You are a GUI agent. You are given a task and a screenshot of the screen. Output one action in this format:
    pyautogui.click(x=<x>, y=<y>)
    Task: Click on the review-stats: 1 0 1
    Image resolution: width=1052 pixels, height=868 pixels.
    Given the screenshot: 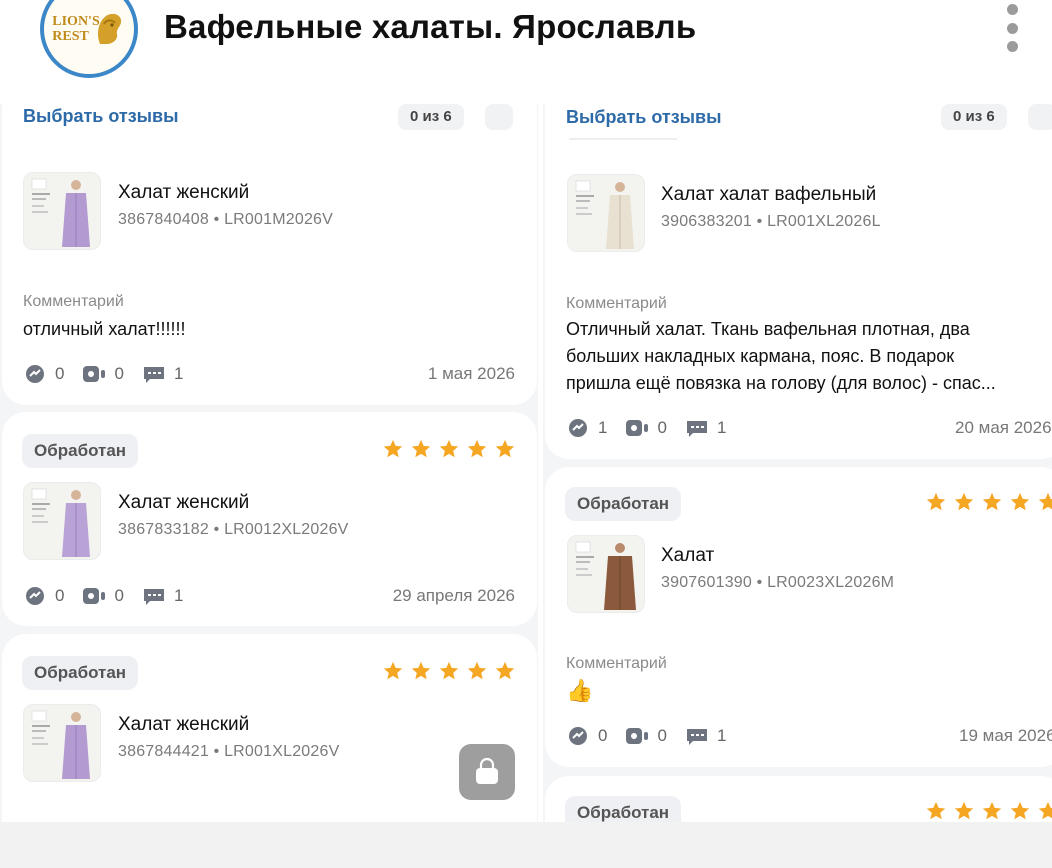 What is the action you would take?
    pyautogui.click(x=655, y=428)
    